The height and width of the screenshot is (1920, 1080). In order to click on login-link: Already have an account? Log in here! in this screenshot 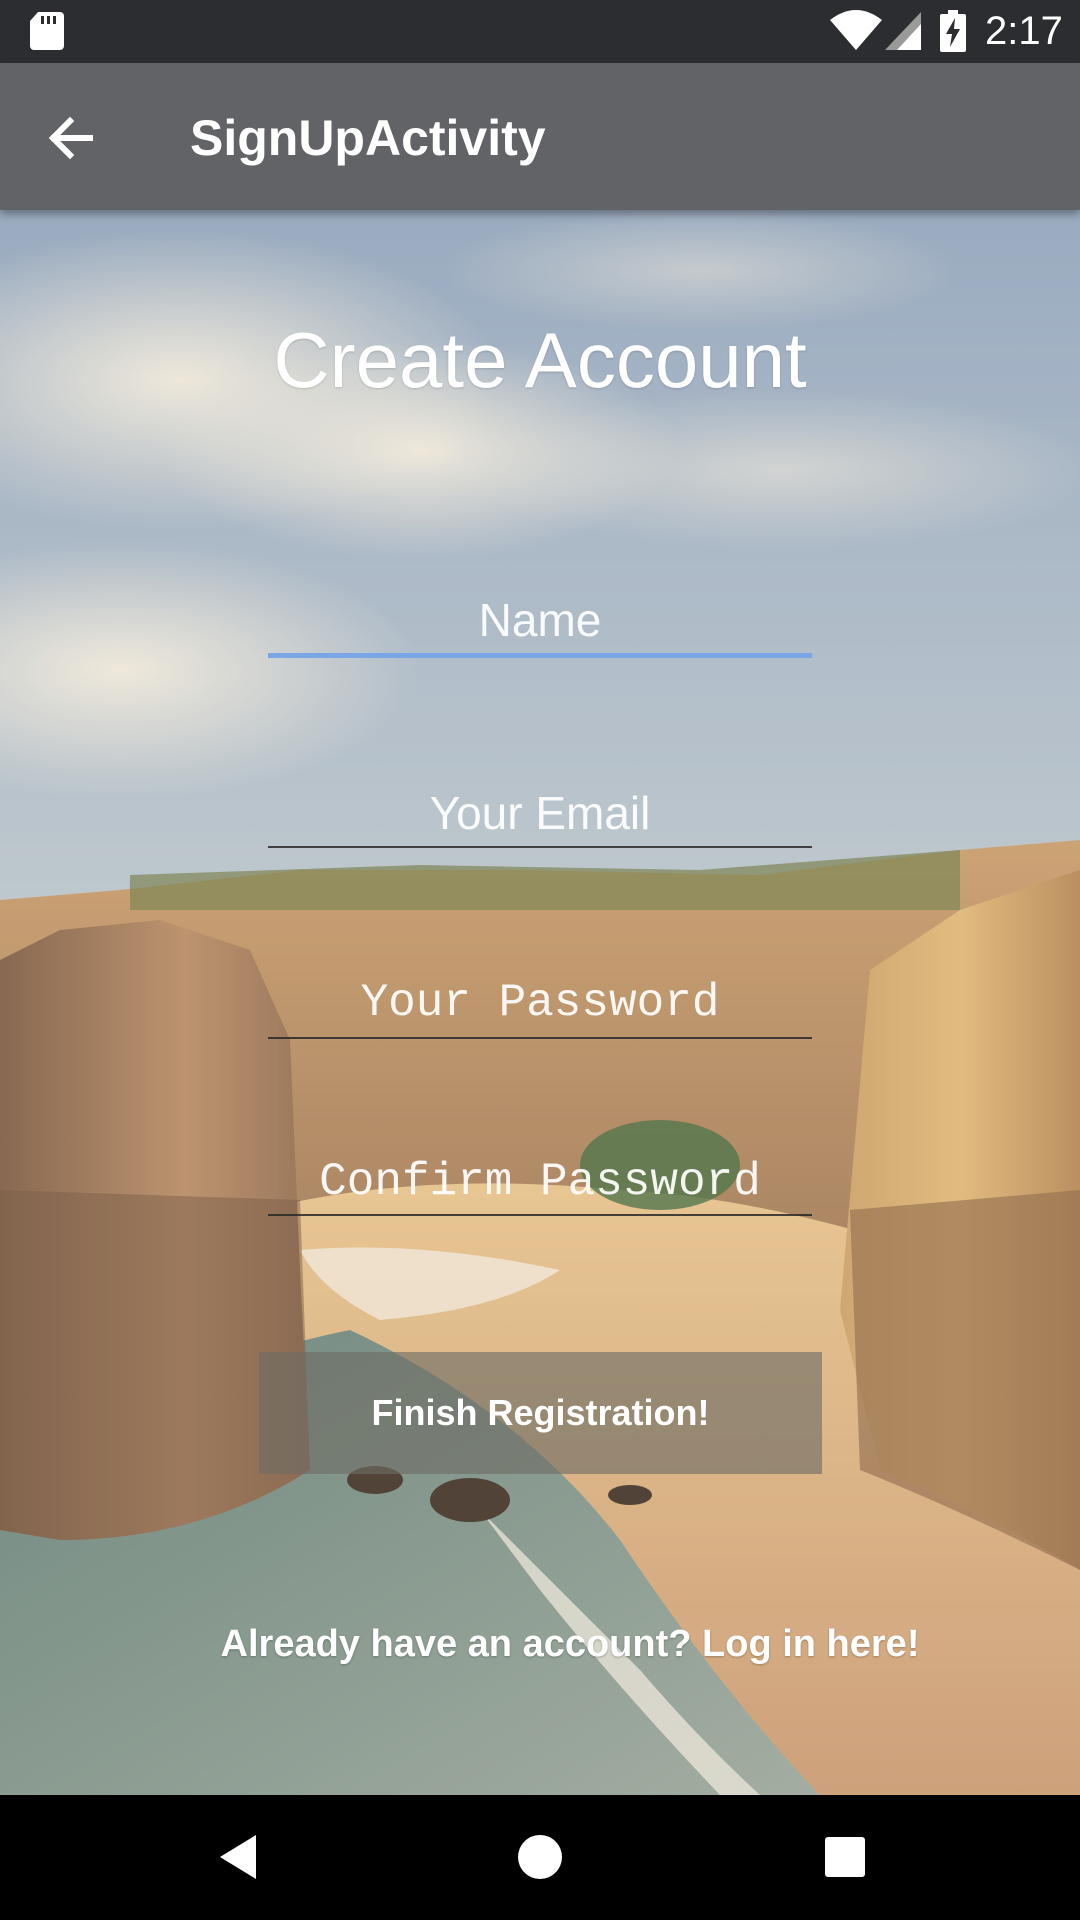, I will do `click(540, 1644)`.